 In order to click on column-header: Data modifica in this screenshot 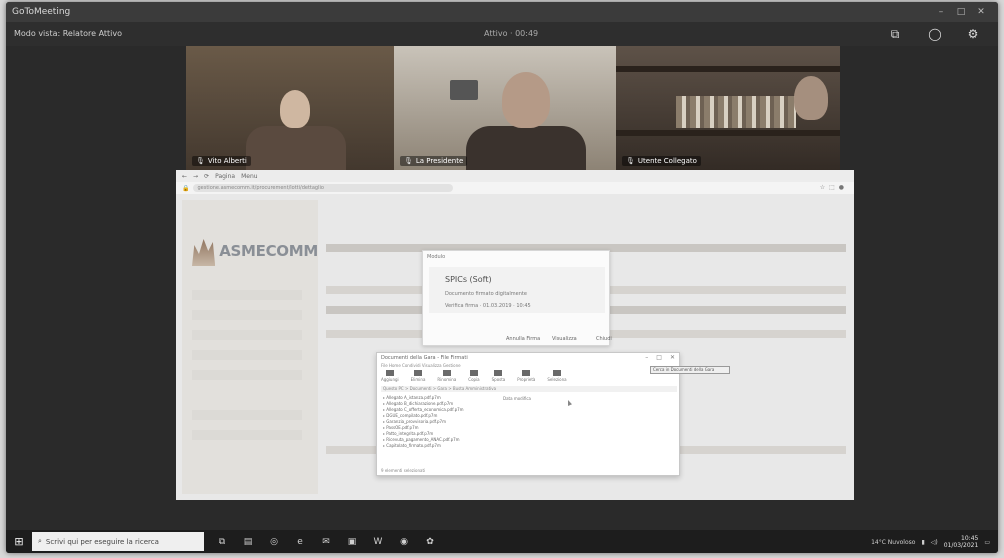, I will do `click(517, 398)`.